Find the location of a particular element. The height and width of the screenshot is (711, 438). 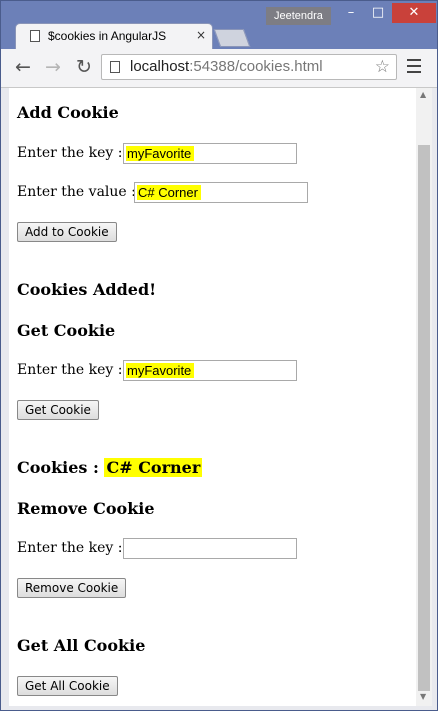

add-key-label: Enter the key : is located at coordinates (70, 153).